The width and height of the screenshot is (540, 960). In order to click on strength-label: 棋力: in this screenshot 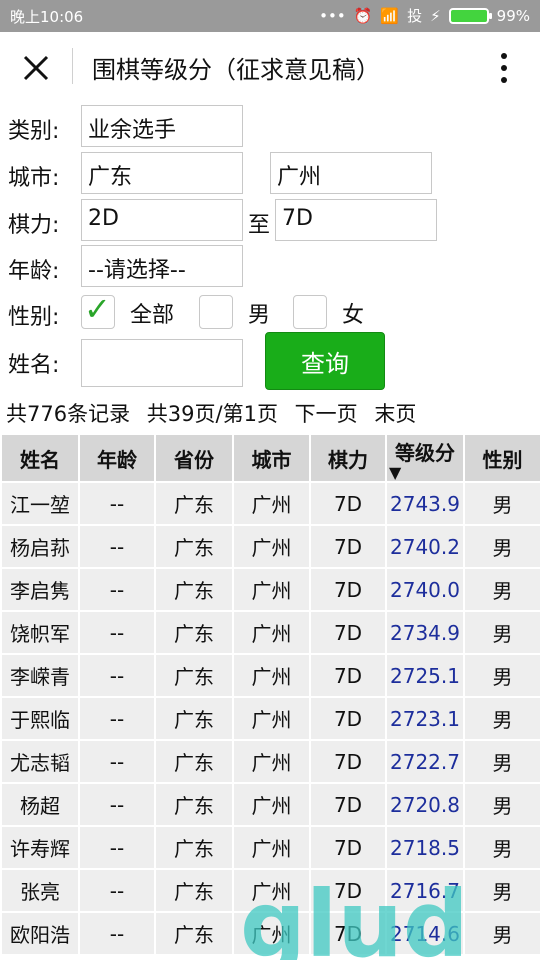, I will do `click(34, 225)`.